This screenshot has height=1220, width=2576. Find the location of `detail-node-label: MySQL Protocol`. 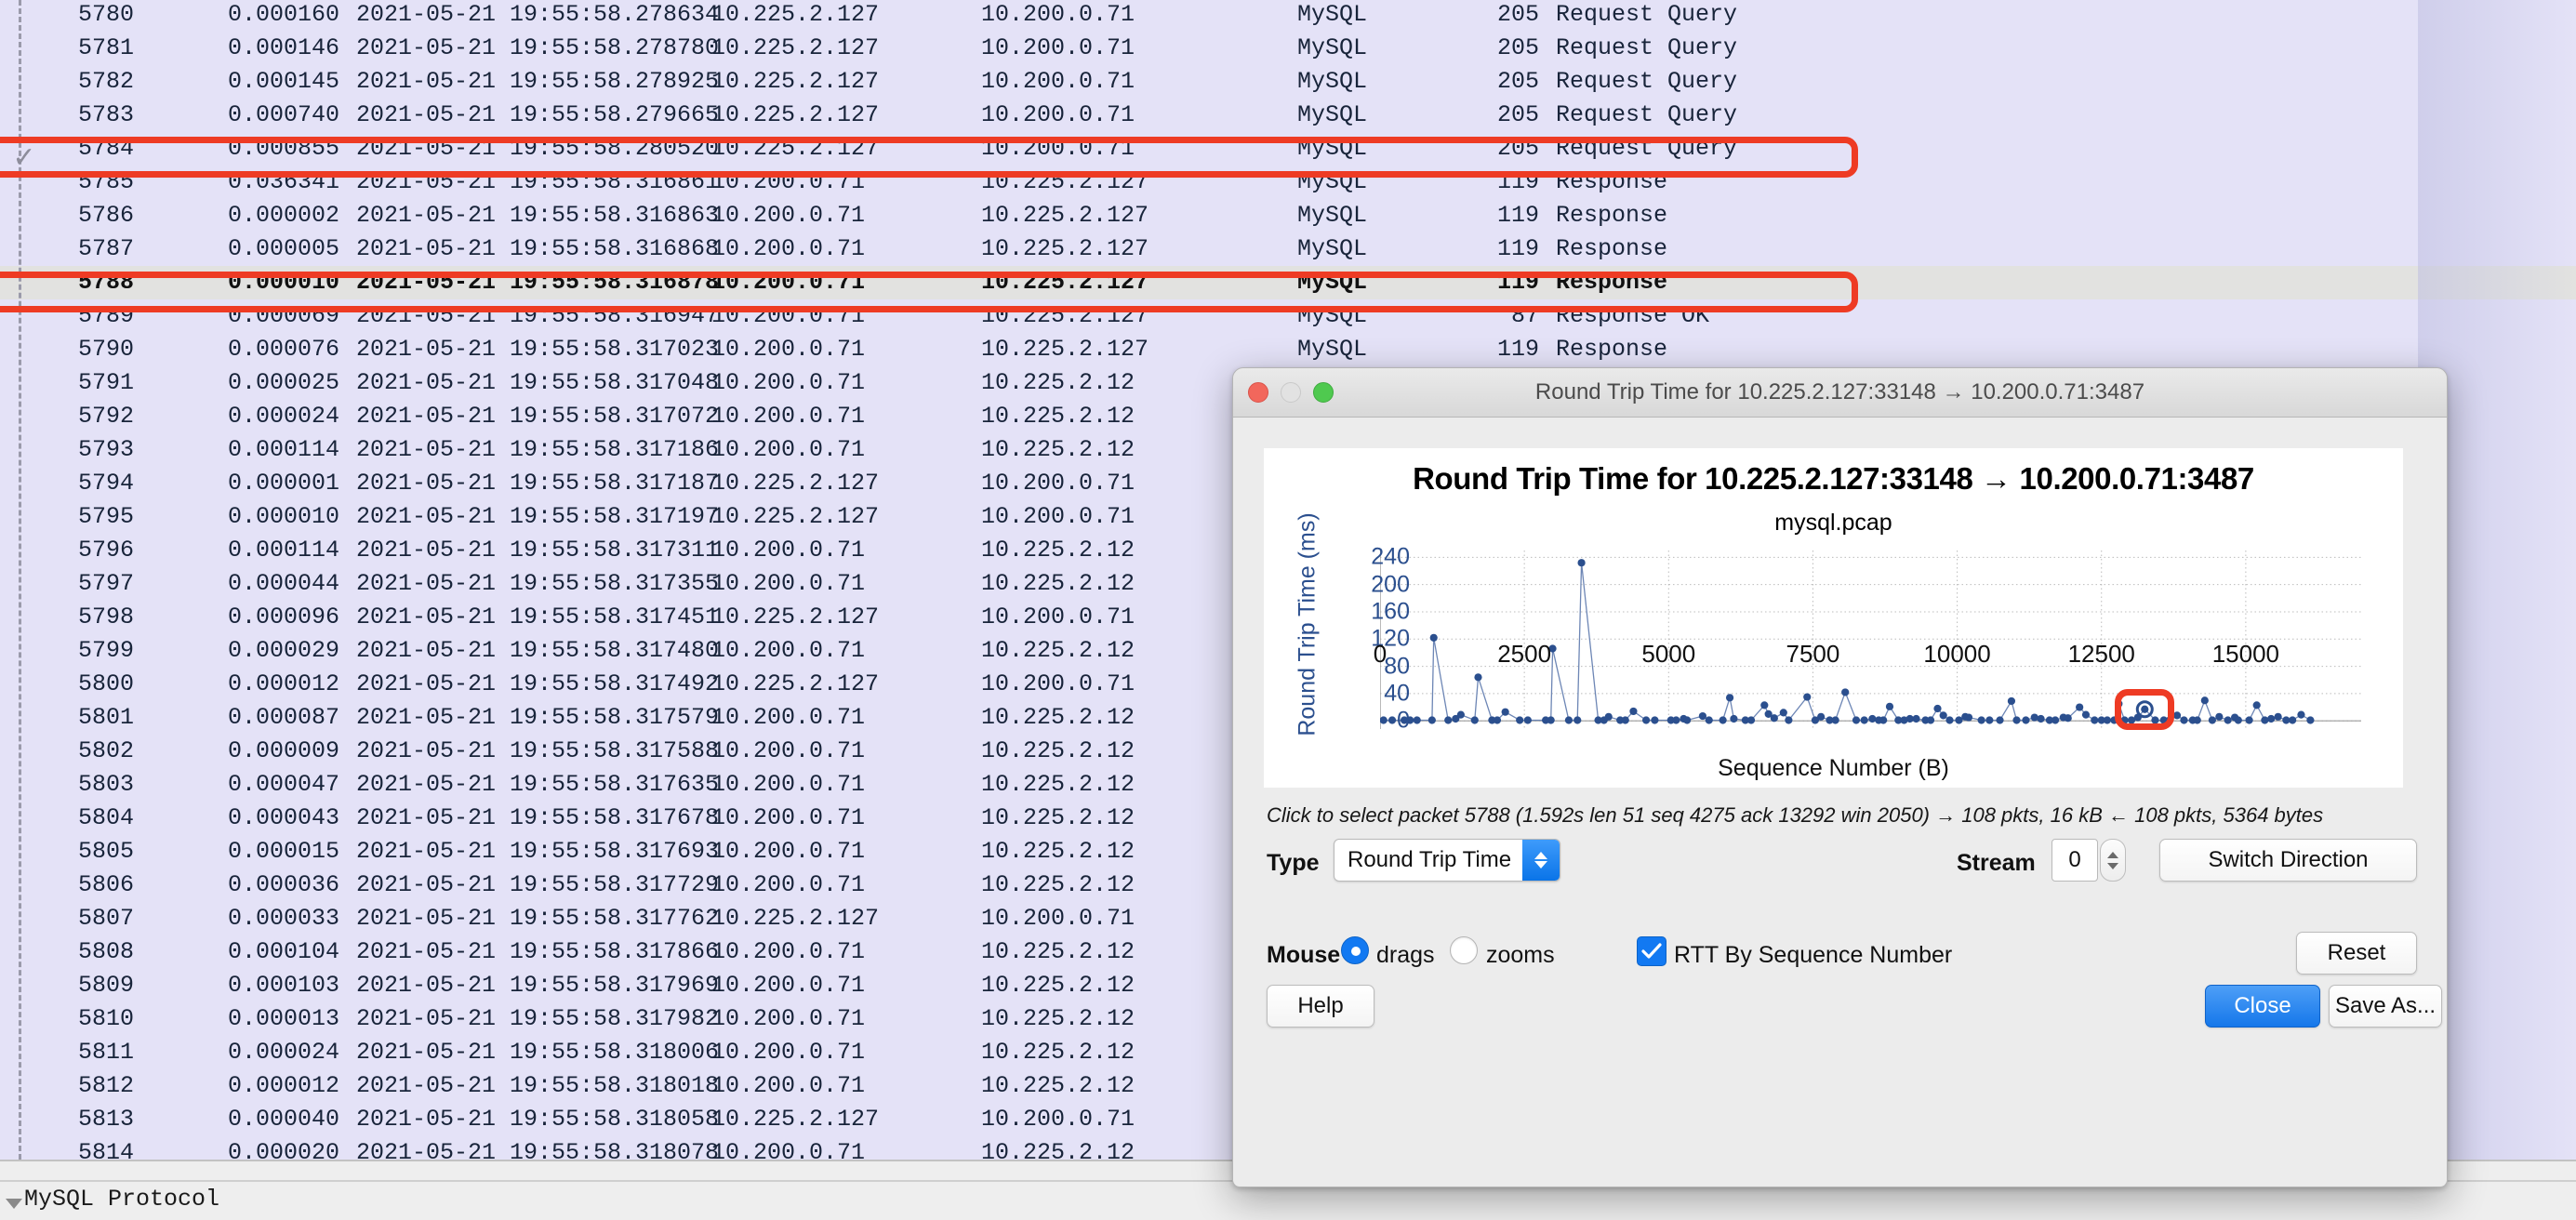

detail-node-label: MySQL Protocol is located at coordinates (121, 1199).